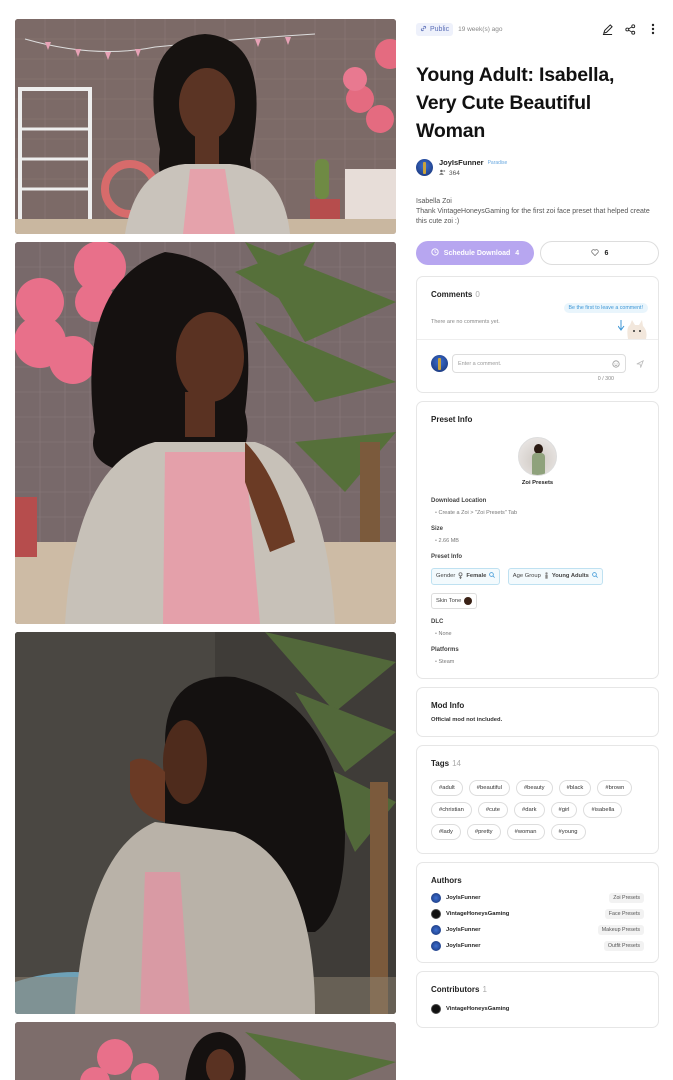 This screenshot has width=673, height=1080. I want to click on tag-chip: #isabella, so click(603, 809).